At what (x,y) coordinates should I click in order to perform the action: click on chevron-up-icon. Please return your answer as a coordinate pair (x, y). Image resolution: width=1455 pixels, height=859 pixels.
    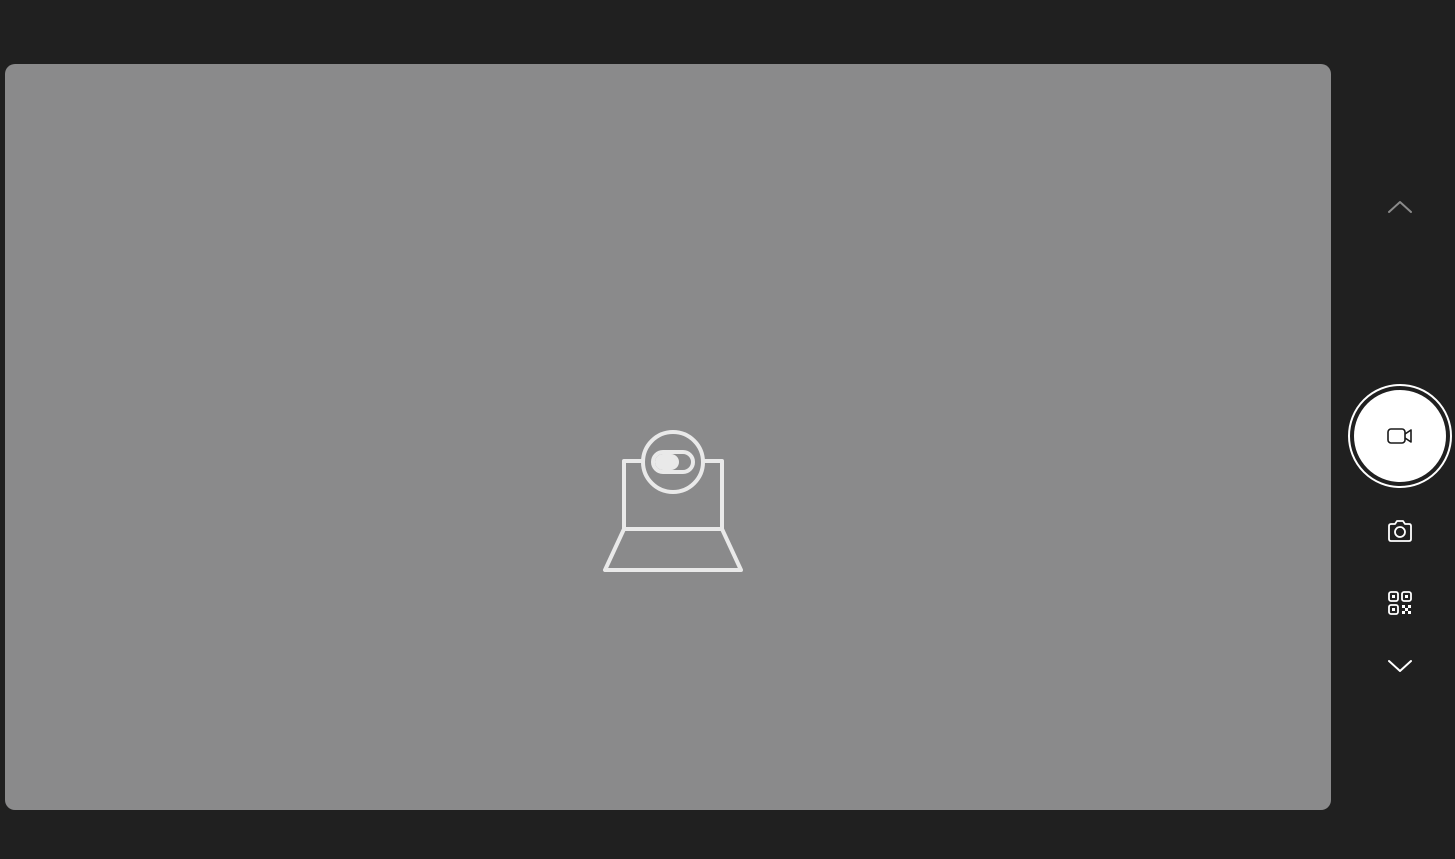
    Looking at the image, I should click on (1400, 207).